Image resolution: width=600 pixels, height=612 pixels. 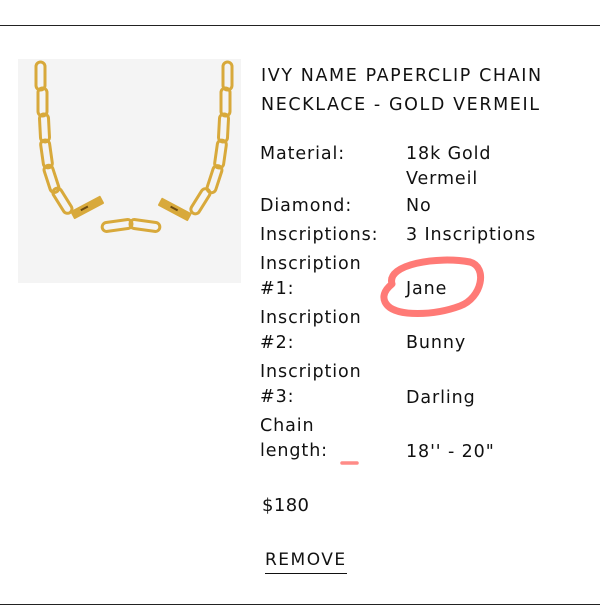 What do you see at coordinates (319, 235) in the screenshot?
I see `inscriptions-label: Inscriptions:` at bounding box center [319, 235].